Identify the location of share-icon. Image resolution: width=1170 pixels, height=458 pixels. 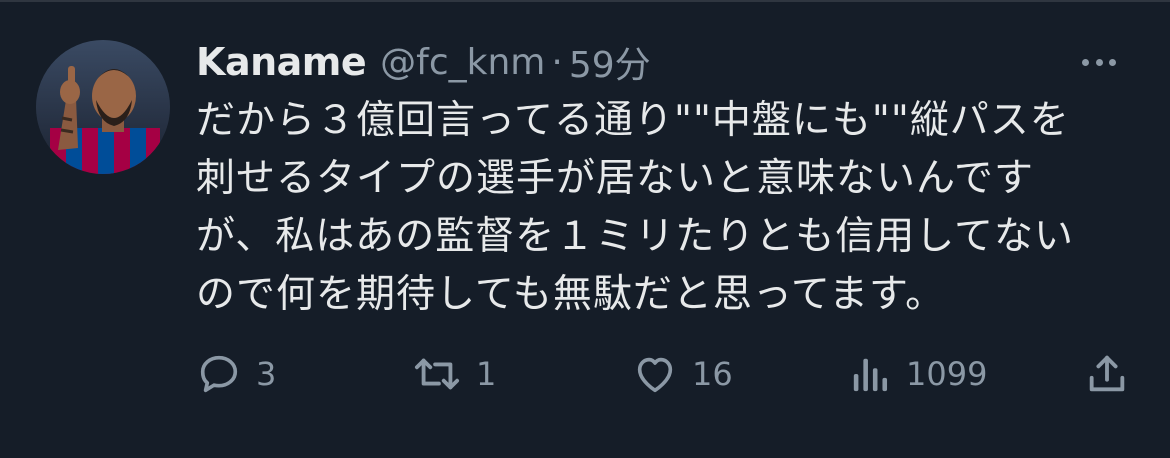
(1107, 373).